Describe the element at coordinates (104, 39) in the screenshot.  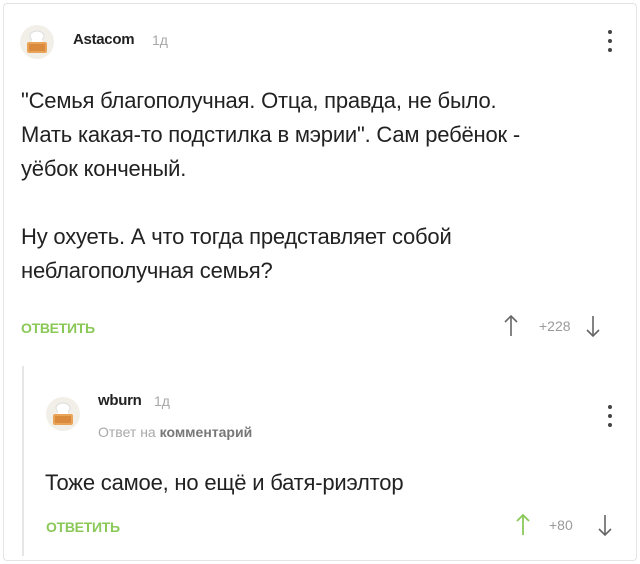
I see `comment-author: Astacom` at that location.